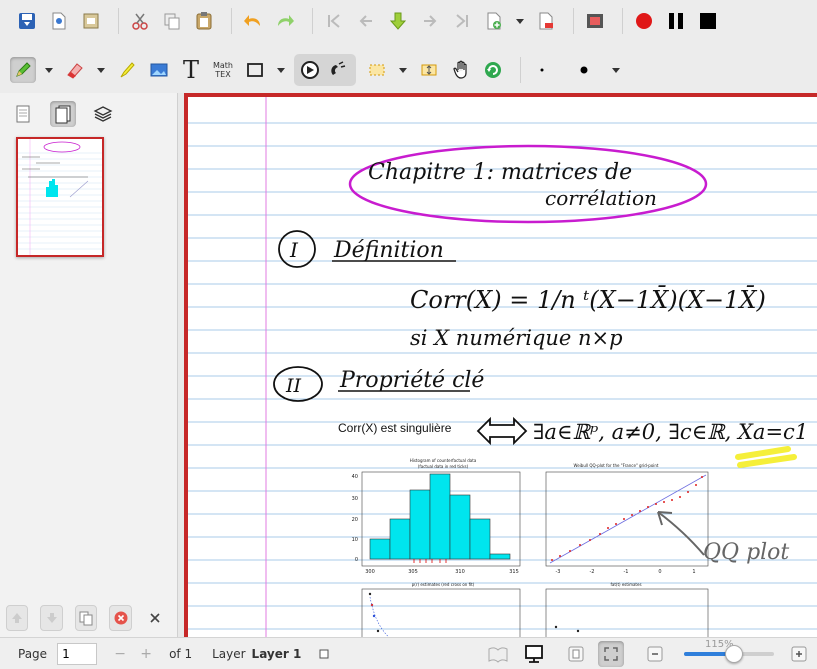 The height and width of the screenshot is (669, 817). What do you see at coordinates (310, 70) in the screenshot?
I see `select-object-icon` at bounding box center [310, 70].